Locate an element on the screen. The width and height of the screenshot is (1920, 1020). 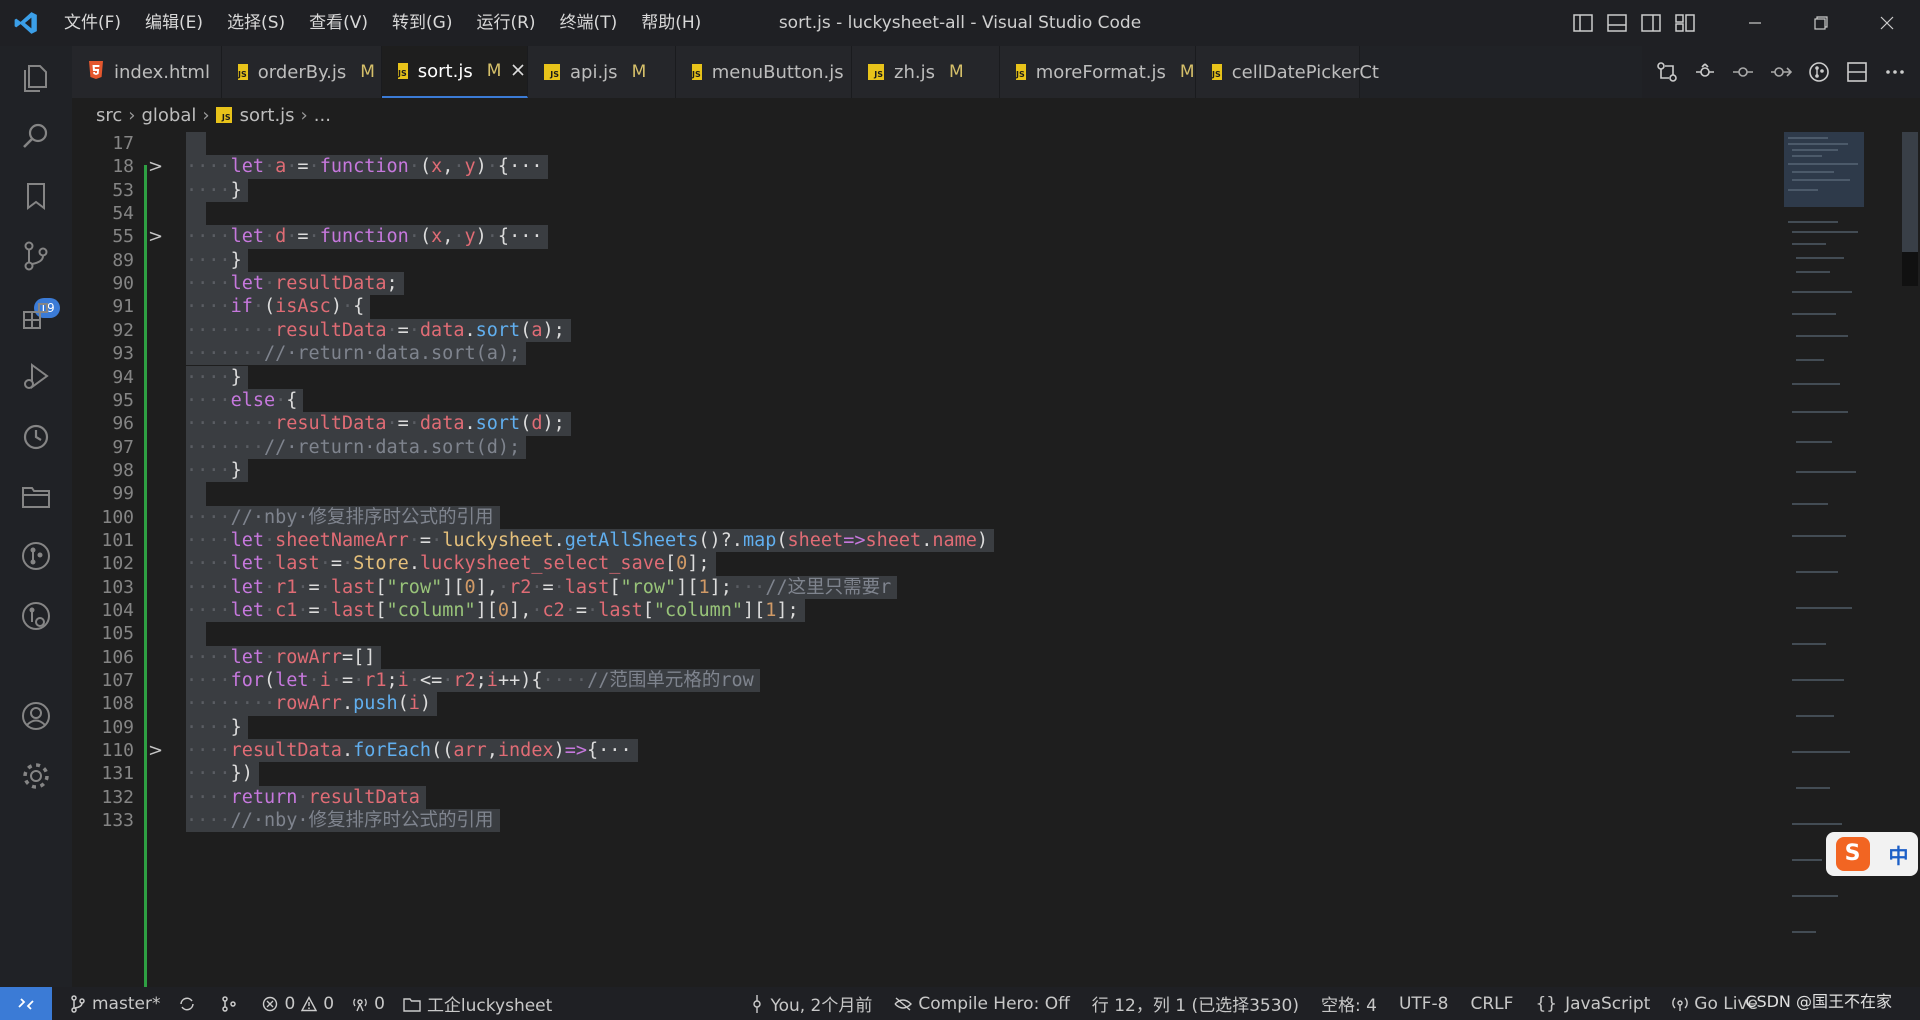
code-line: 94 ····} is located at coordinates (925, 377).